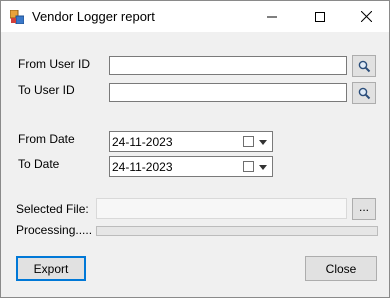 The height and width of the screenshot is (298, 390). I want to click on processing-progress-bar, so click(237, 231).